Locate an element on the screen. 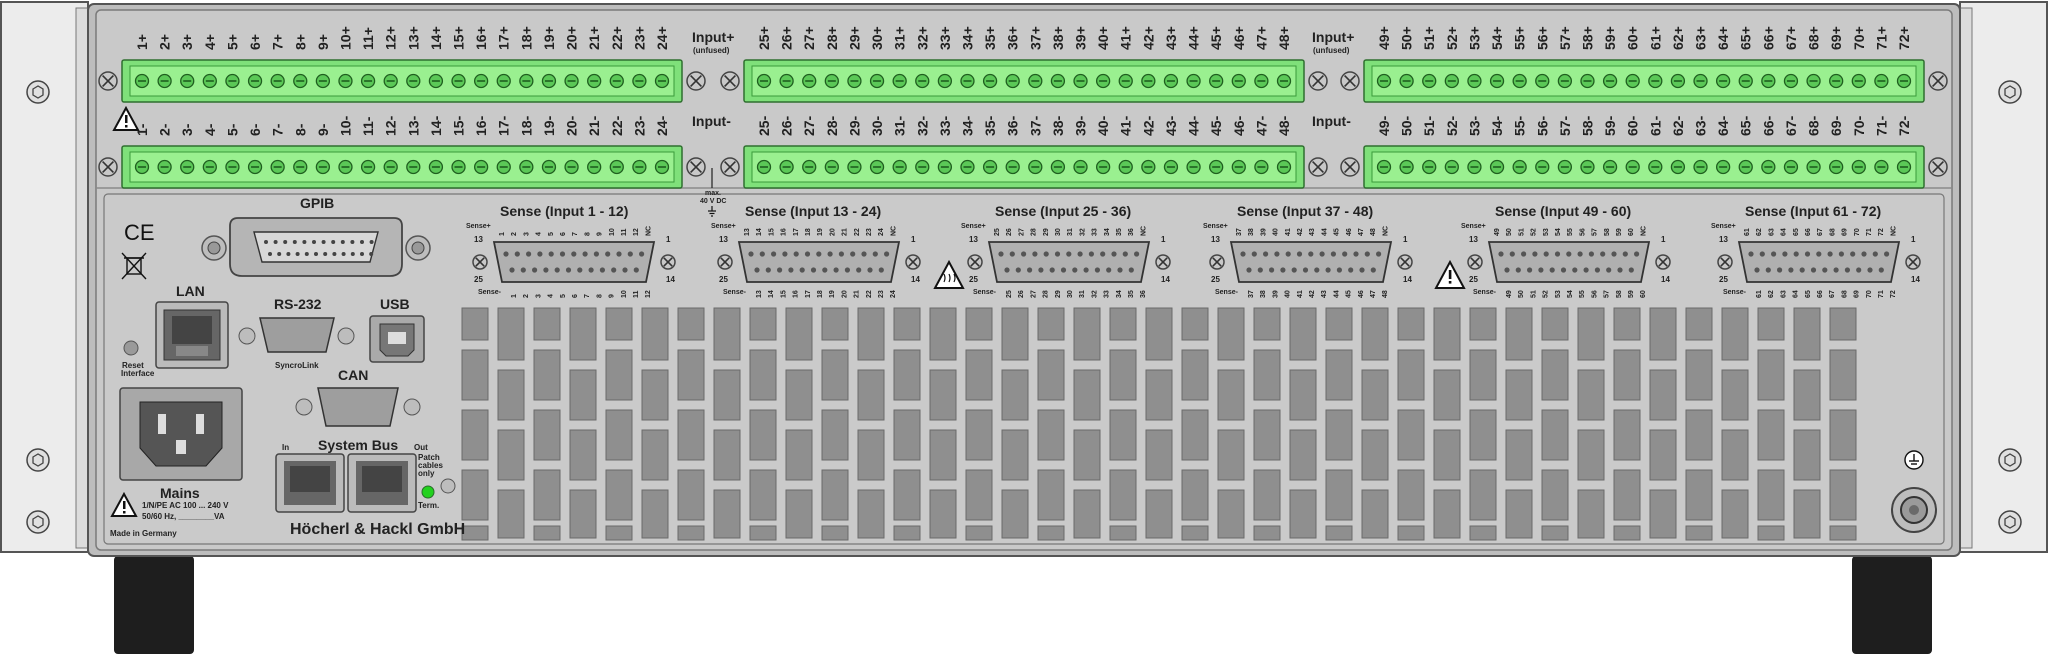  usb-port is located at coordinates (397, 339).